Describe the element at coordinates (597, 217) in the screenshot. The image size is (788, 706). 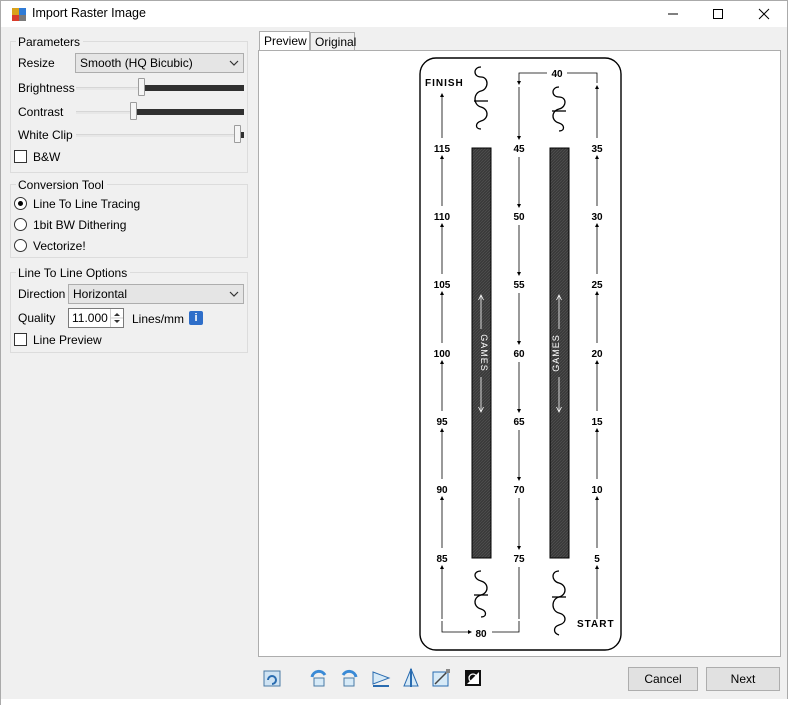
I see `board-number: 30` at that location.